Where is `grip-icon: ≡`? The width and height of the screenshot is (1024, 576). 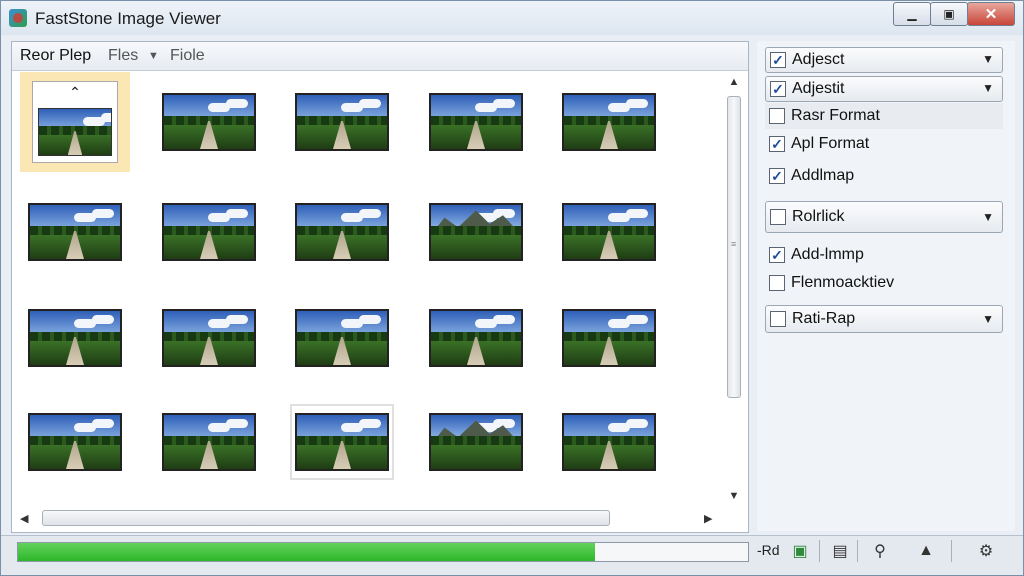
grip-icon: ≡ is located at coordinates (734, 244).